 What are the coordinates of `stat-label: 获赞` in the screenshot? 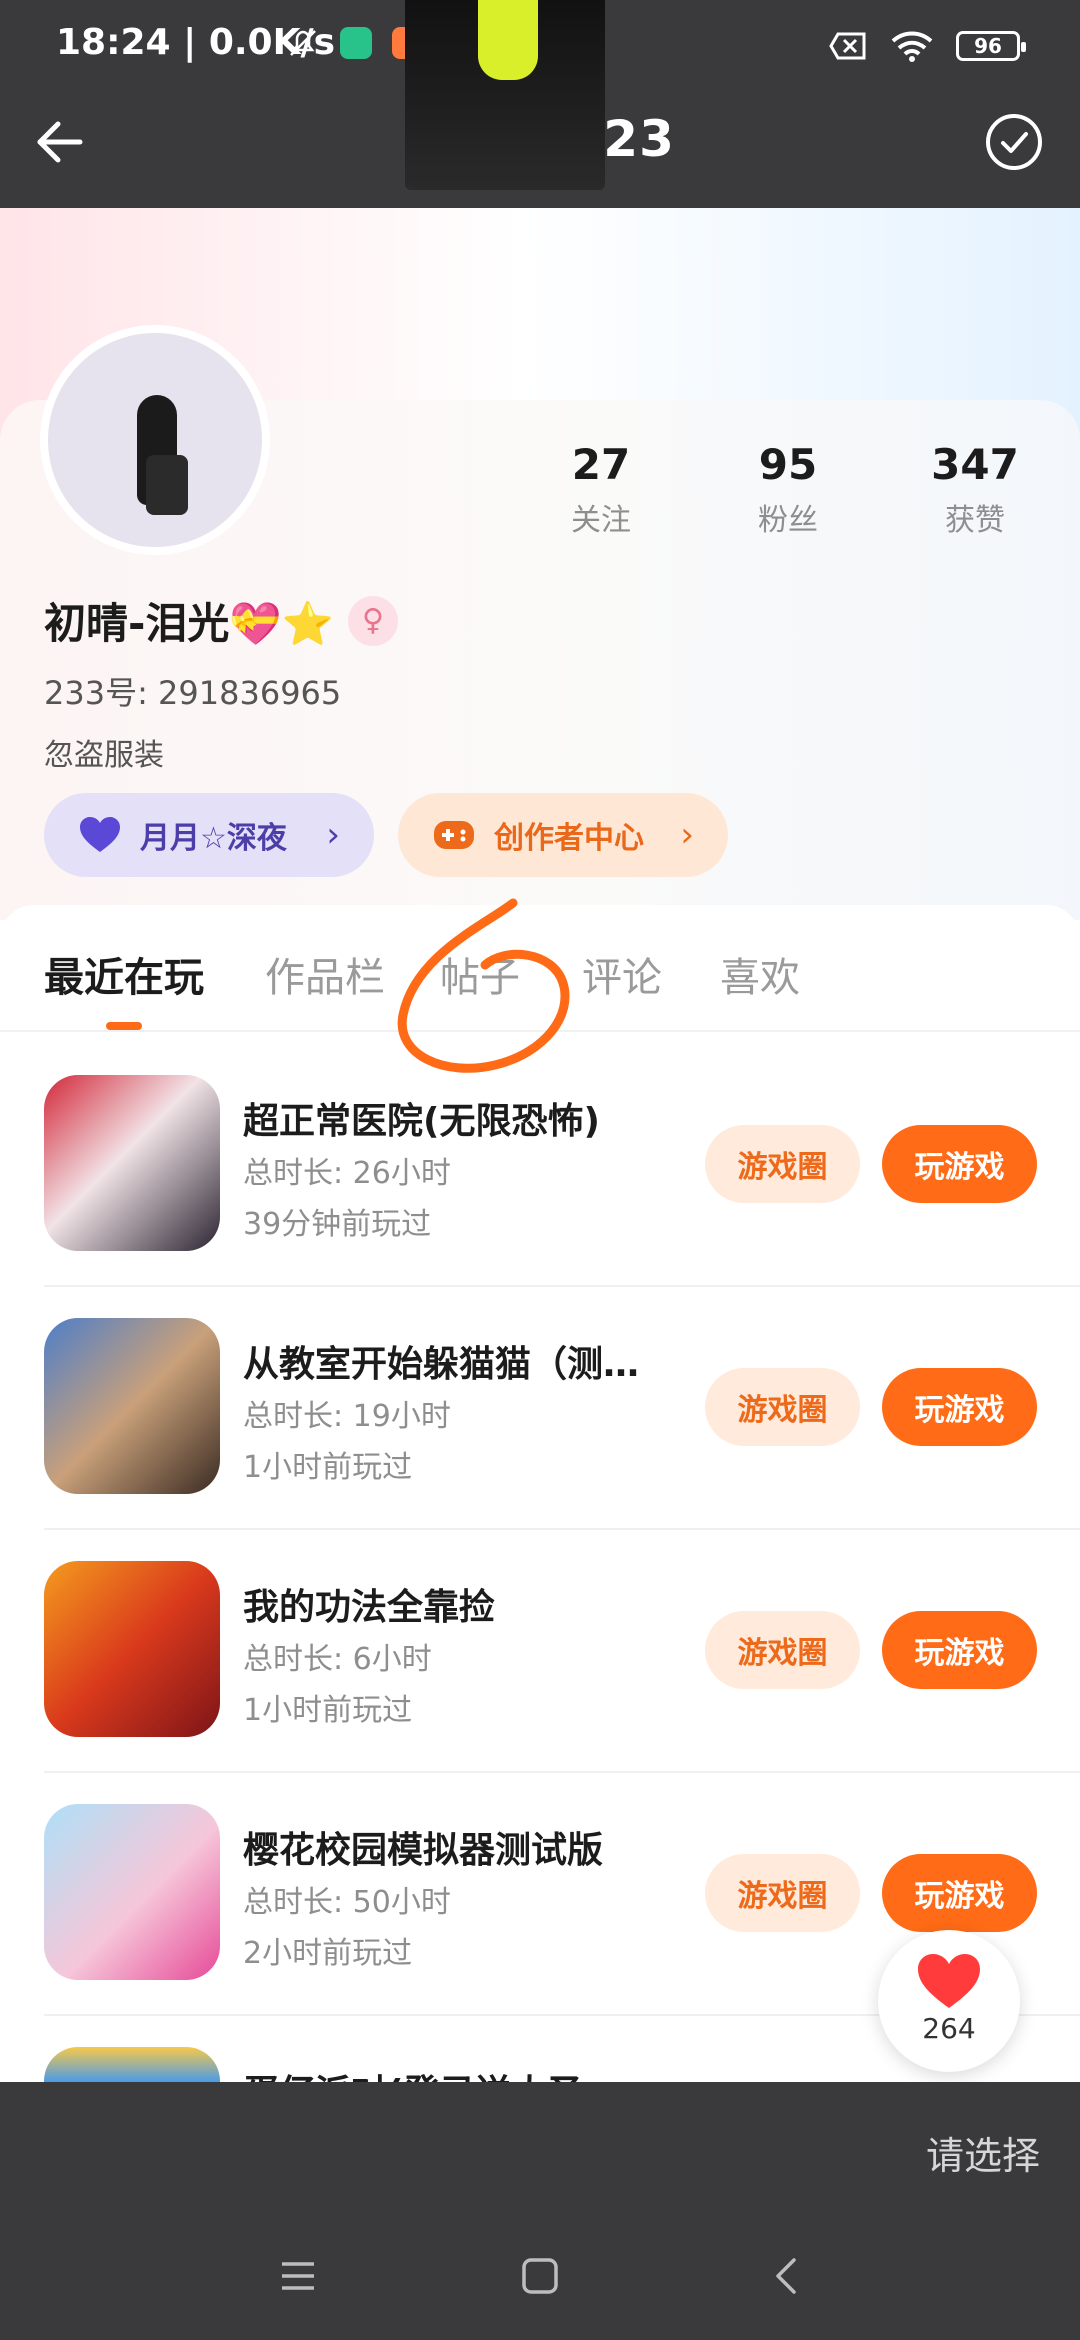 It's located at (975, 520).